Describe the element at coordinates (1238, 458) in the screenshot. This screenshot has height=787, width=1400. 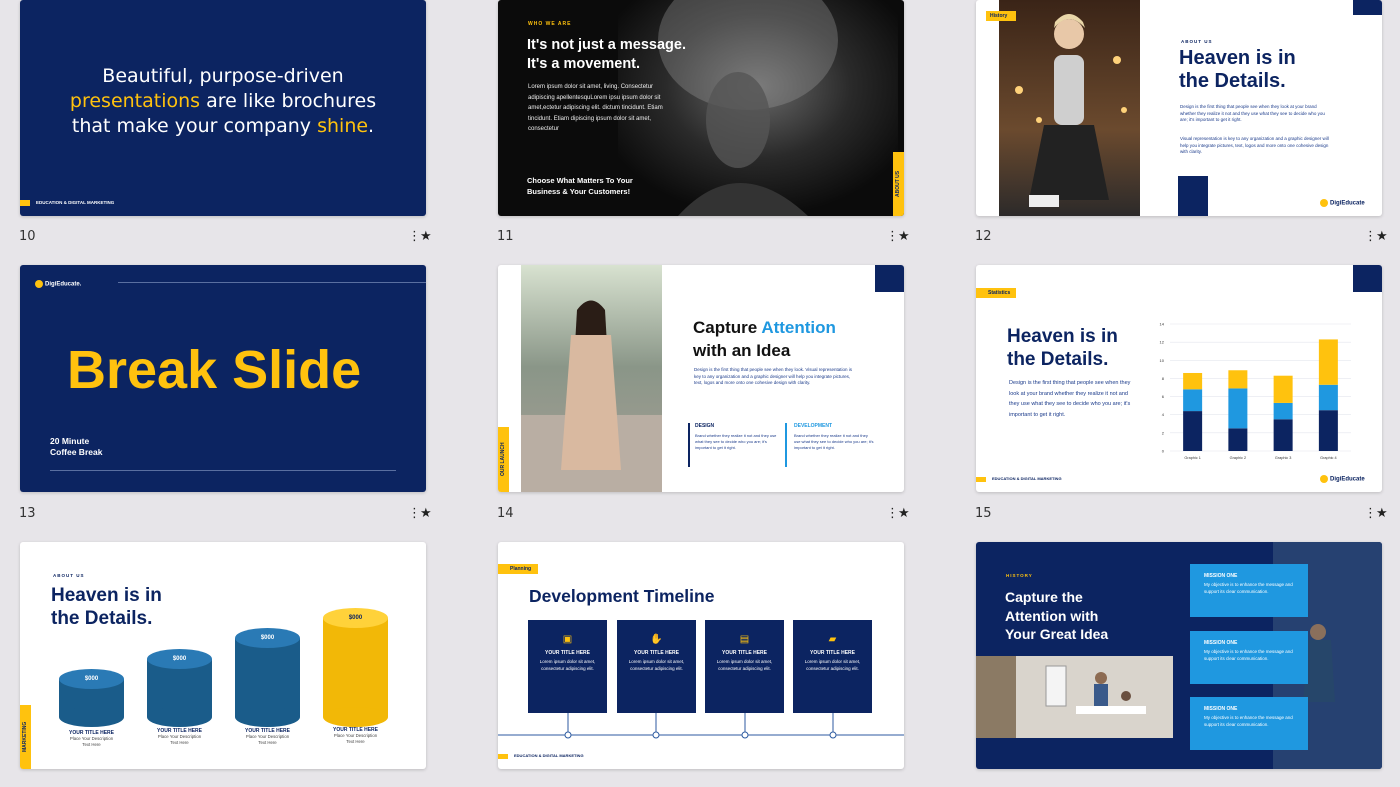
I see `chart-x-tick-label: Graphic 2` at that location.